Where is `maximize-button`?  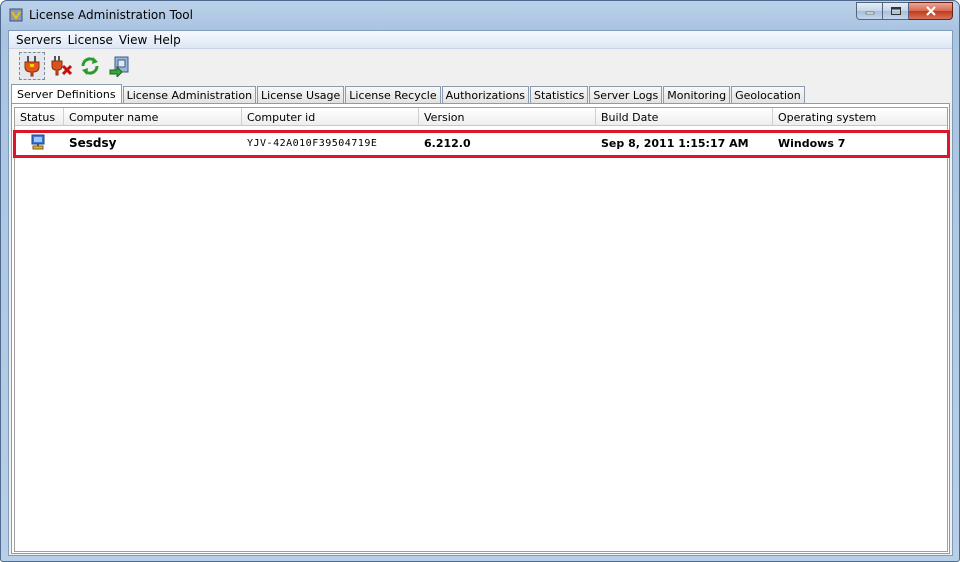
maximize-button is located at coordinates (896, 11).